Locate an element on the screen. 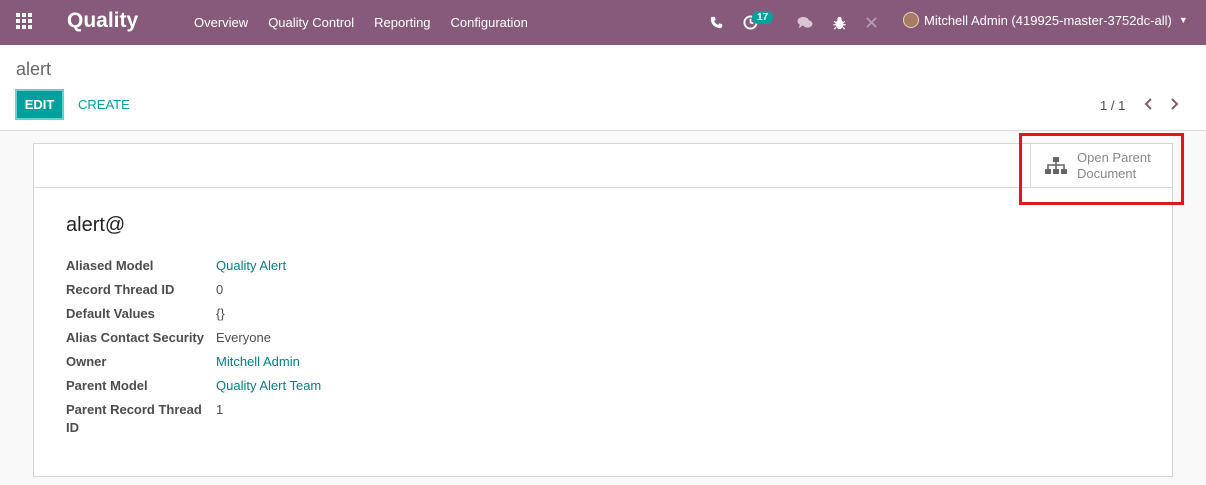 This screenshot has width=1206, height=485. field-label: Record Thread ID is located at coordinates (120, 289).